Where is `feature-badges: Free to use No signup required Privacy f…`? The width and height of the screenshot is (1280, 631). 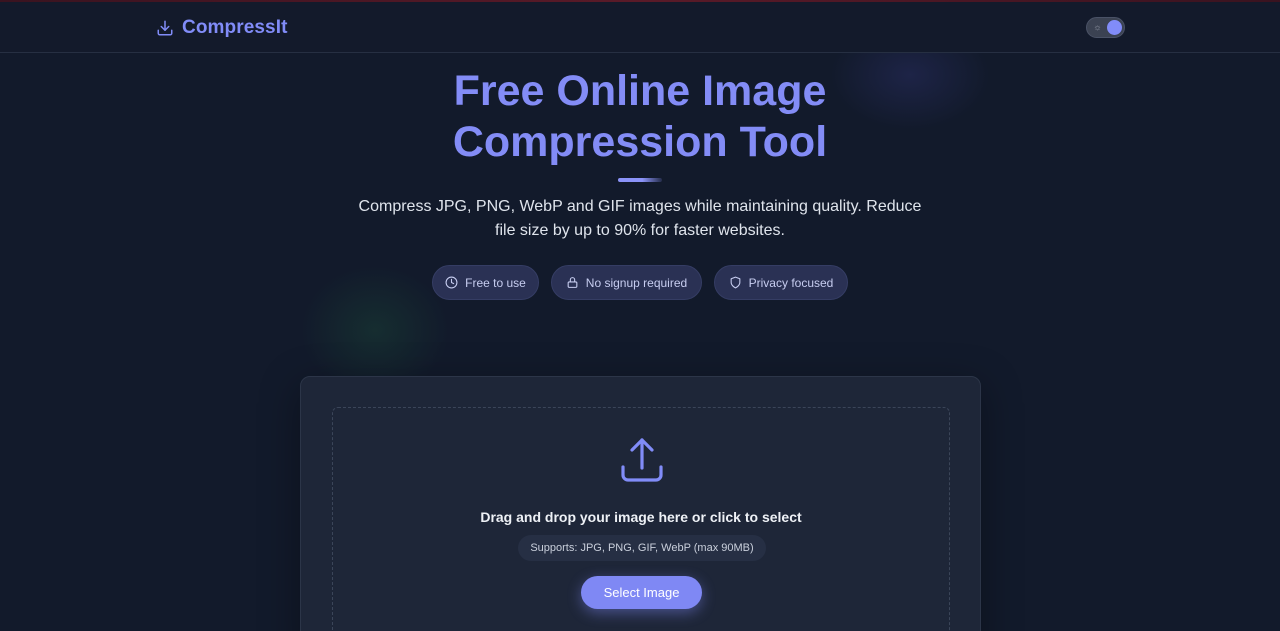 feature-badges: Free to use No signup required Privacy f… is located at coordinates (640, 282).